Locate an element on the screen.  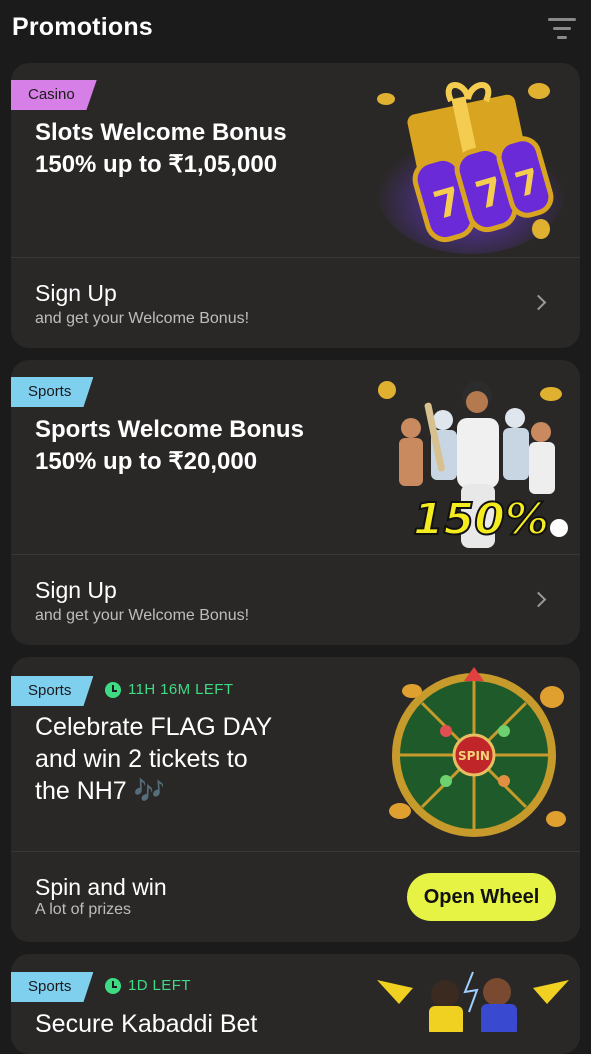
promo-title: Slots Welcome Bonus 150% up to ₹1,05,000 is located at coordinates (205, 149).